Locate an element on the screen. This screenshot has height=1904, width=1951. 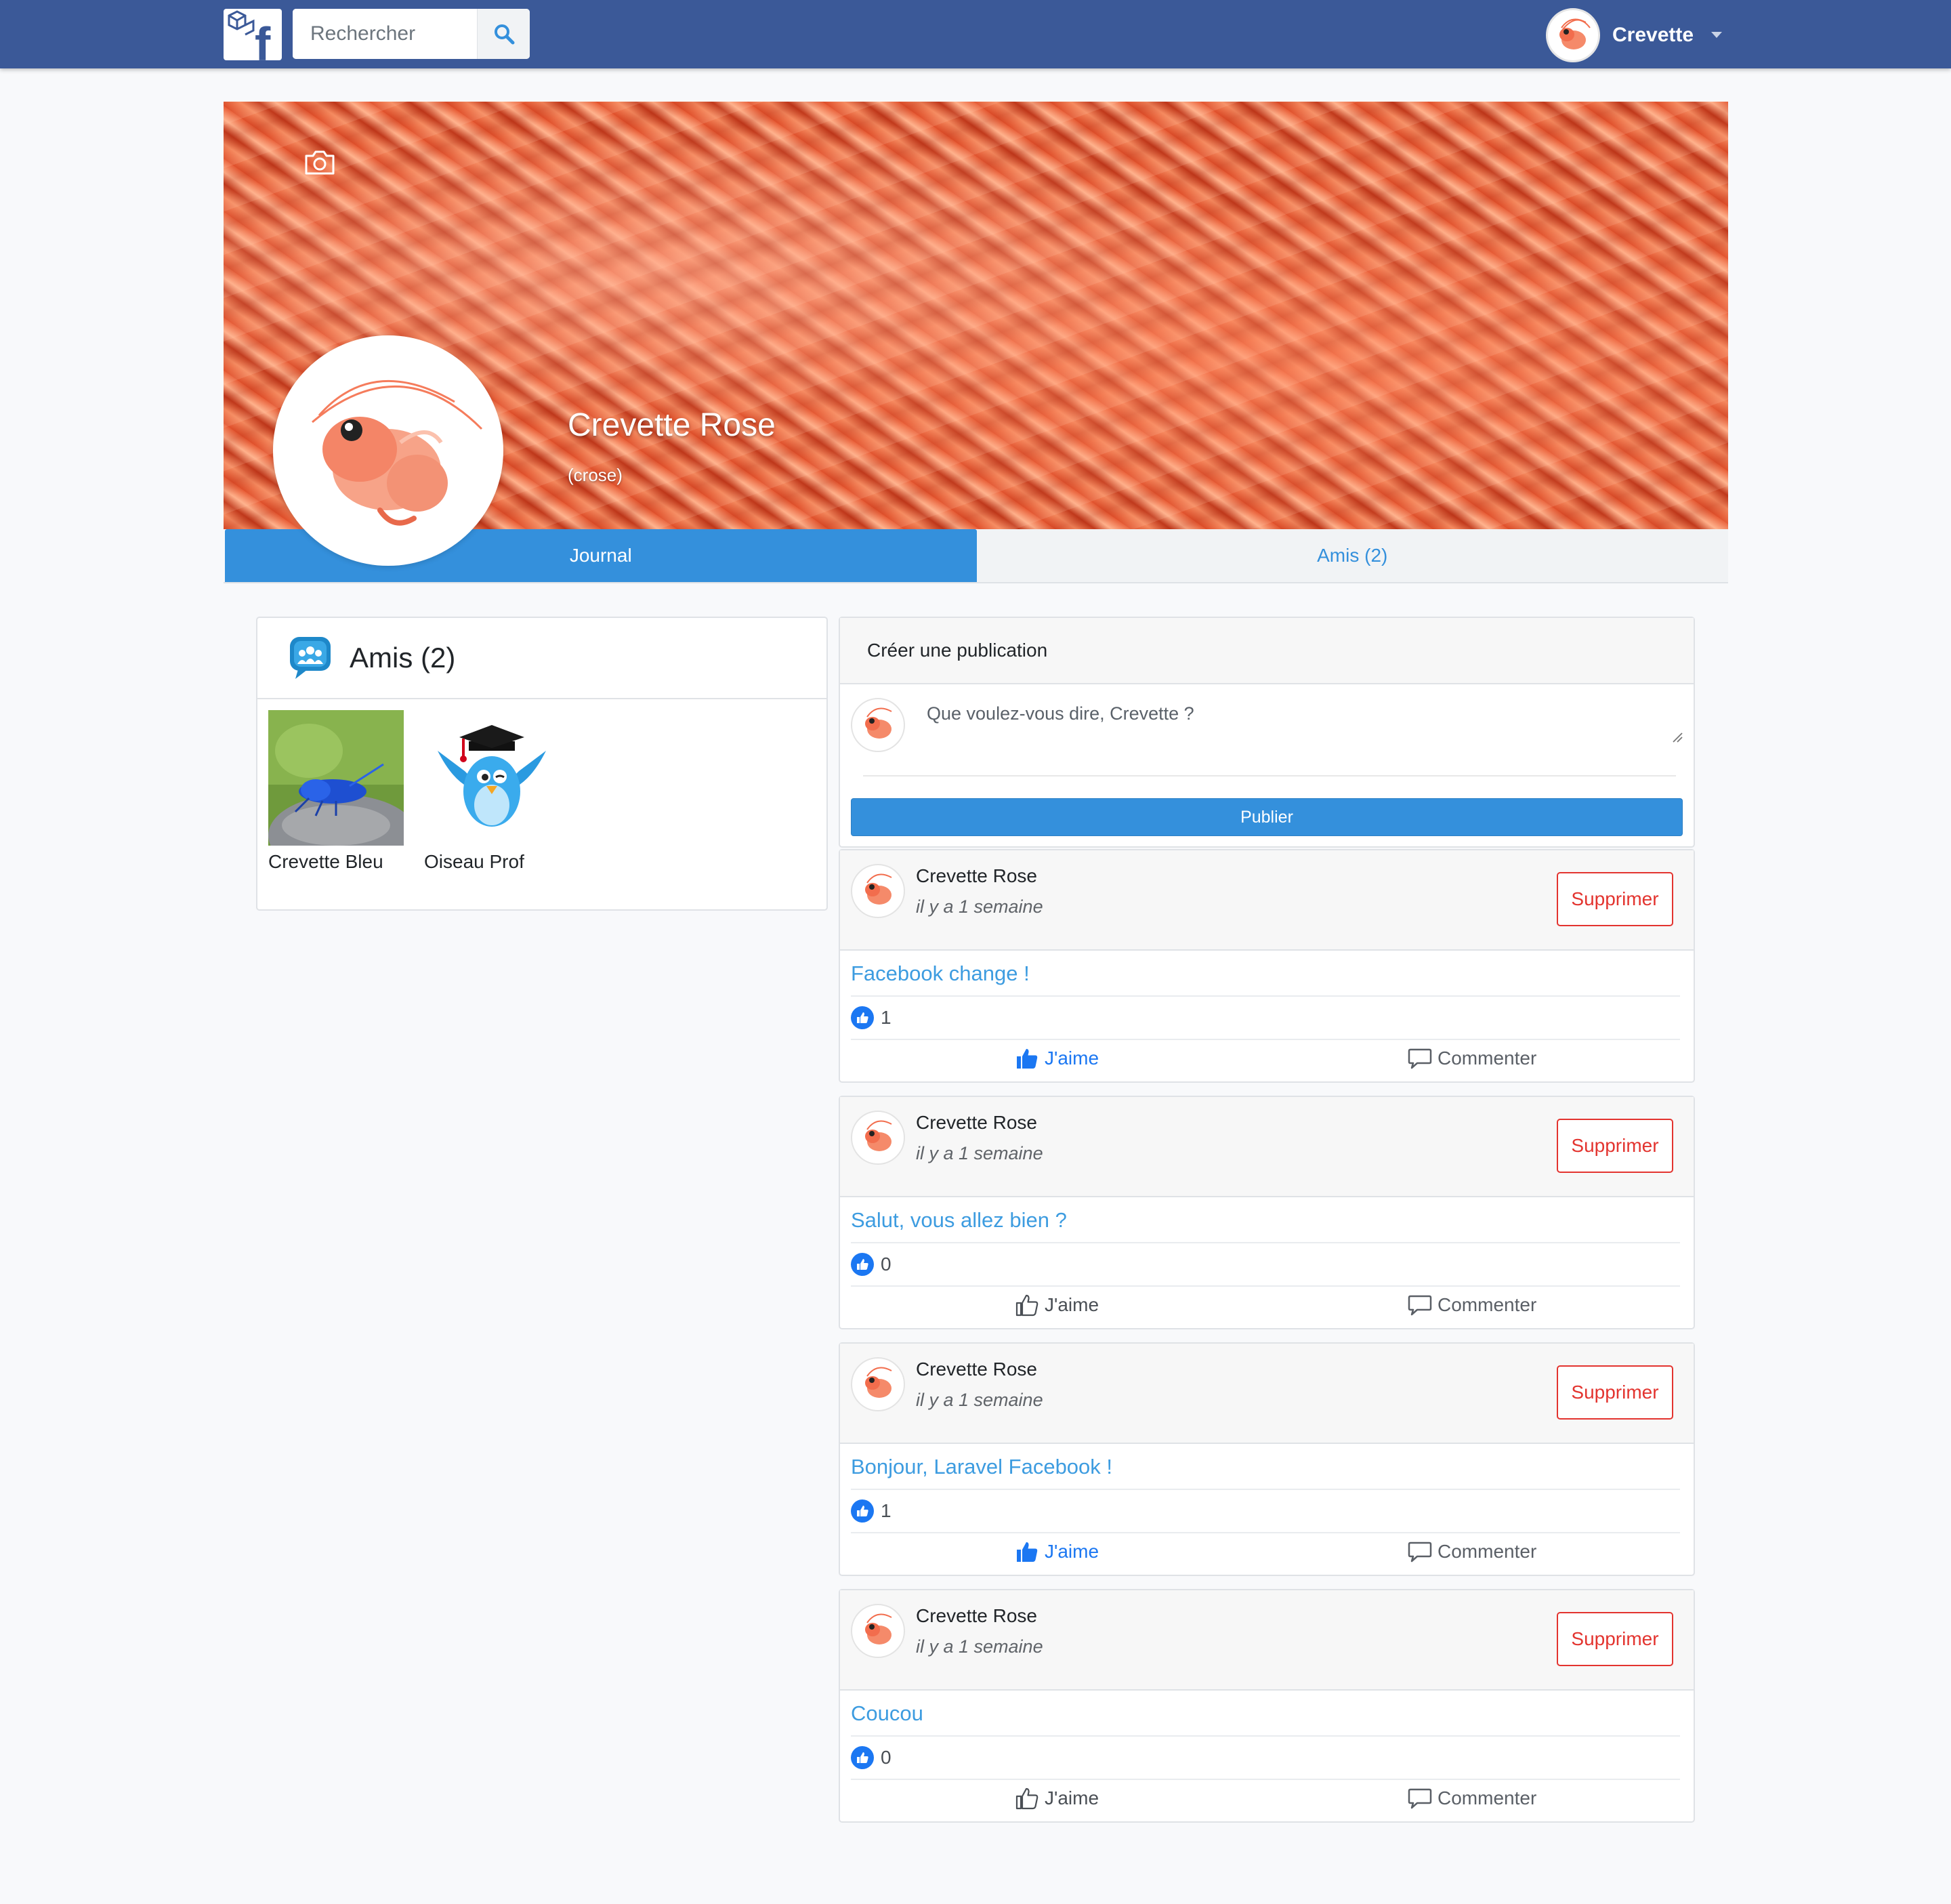
navbar: f Crevette is located at coordinates (975, 34).